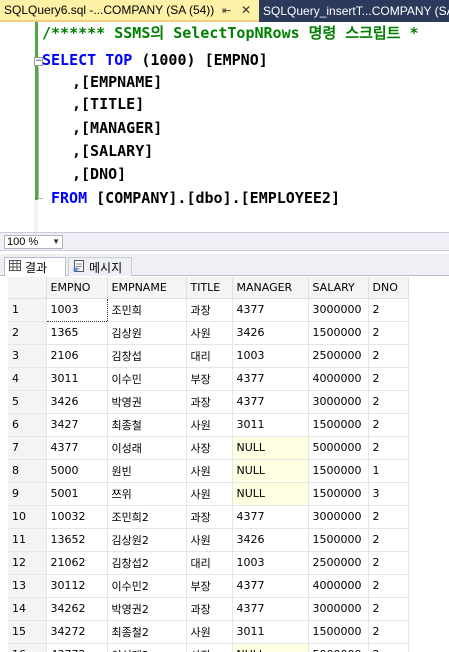 The image size is (449, 652). What do you see at coordinates (209, 288) in the screenshot?
I see `column-header-title: TITLE` at bounding box center [209, 288].